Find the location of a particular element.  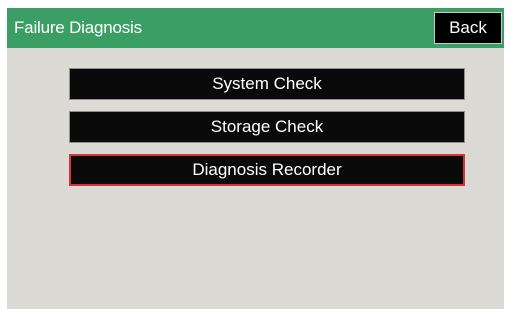

system-check-label: System Check is located at coordinates (267, 83).